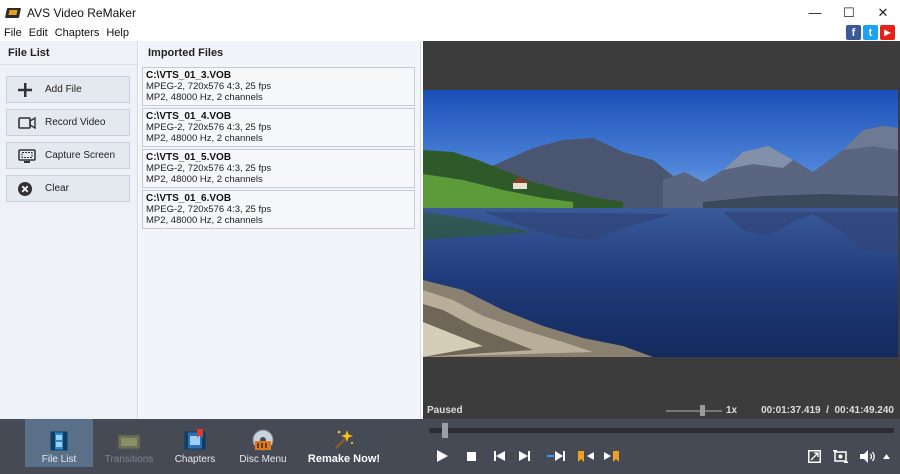 The width and height of the screenshot is (900, 474). I want to click on transitions-icon, so click(129, 442).